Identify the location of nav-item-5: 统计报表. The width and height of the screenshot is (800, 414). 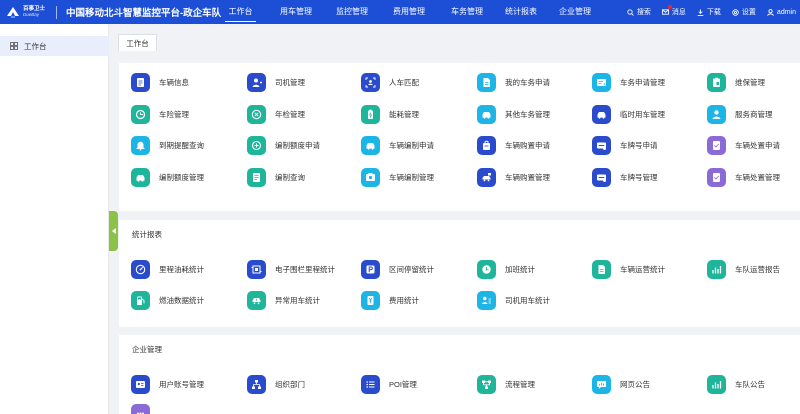
(521, 12).